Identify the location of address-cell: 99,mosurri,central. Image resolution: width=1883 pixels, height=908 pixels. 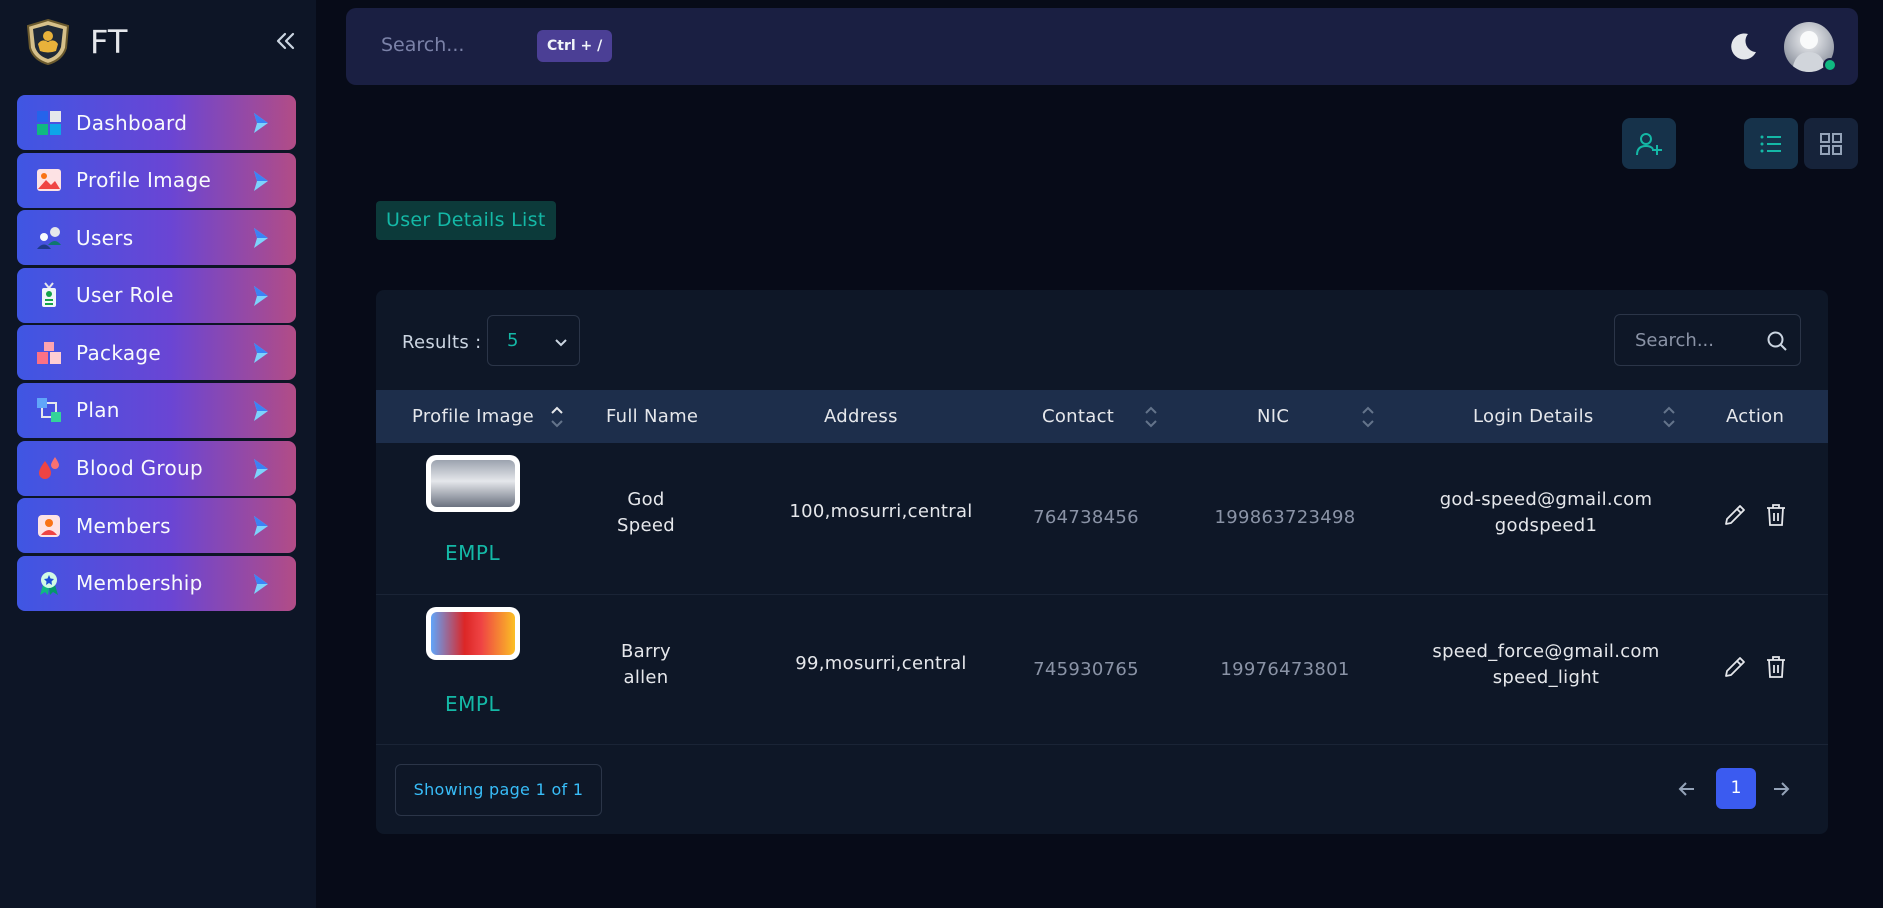
(881, 663).